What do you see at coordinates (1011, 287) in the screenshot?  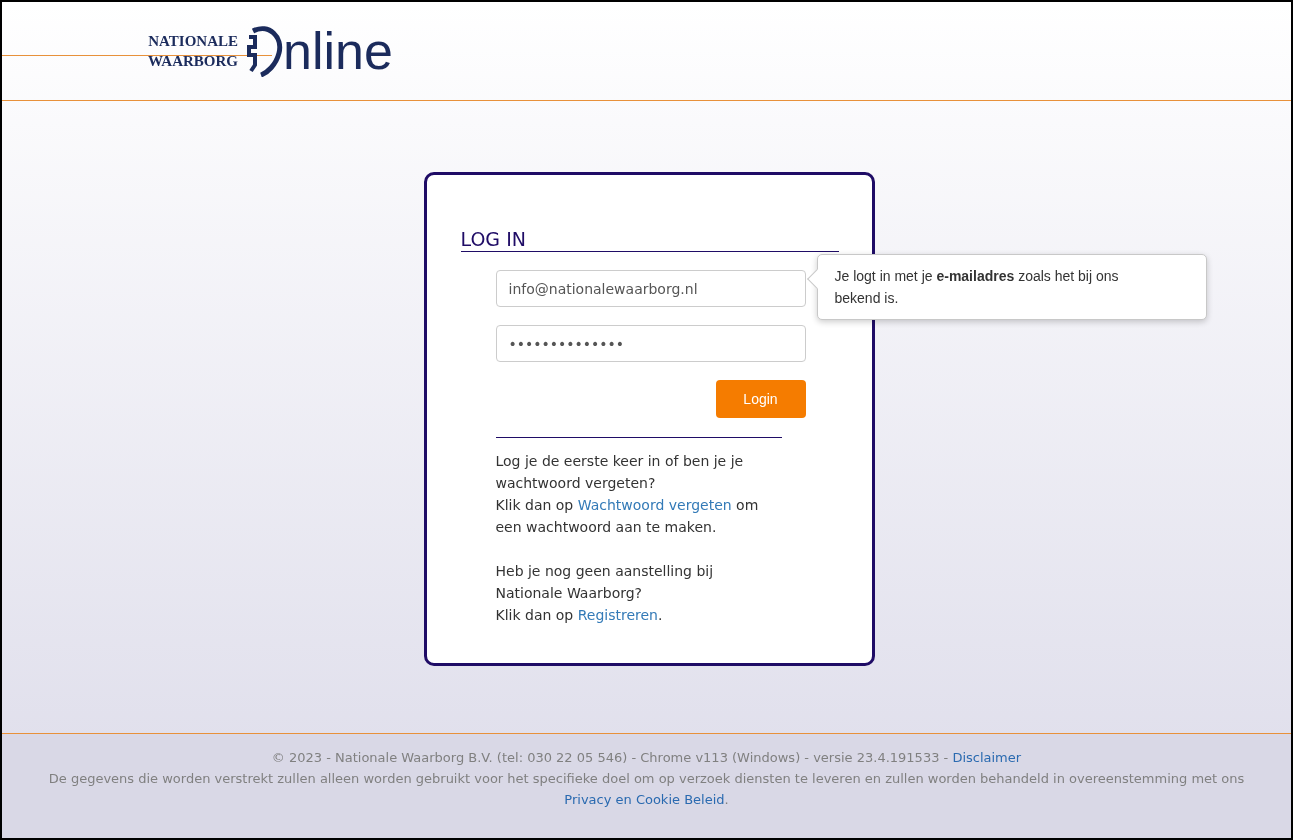 I see `tooltip: Je logt in met je e-mailadres zoals het bij ons bekend is.` at bounding box center [1011, 287].